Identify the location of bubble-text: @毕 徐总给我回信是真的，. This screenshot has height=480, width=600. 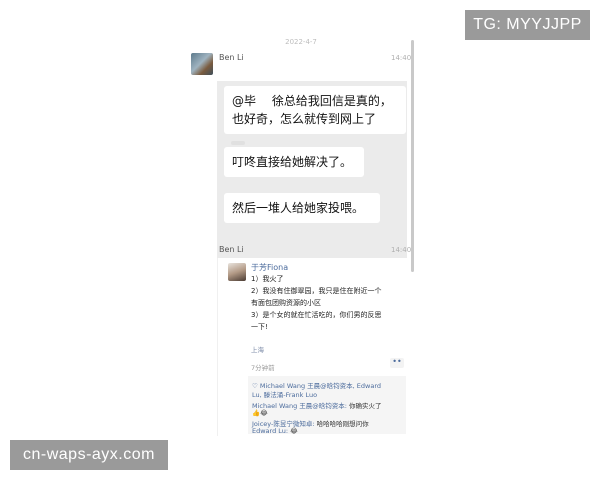
(312, 101).